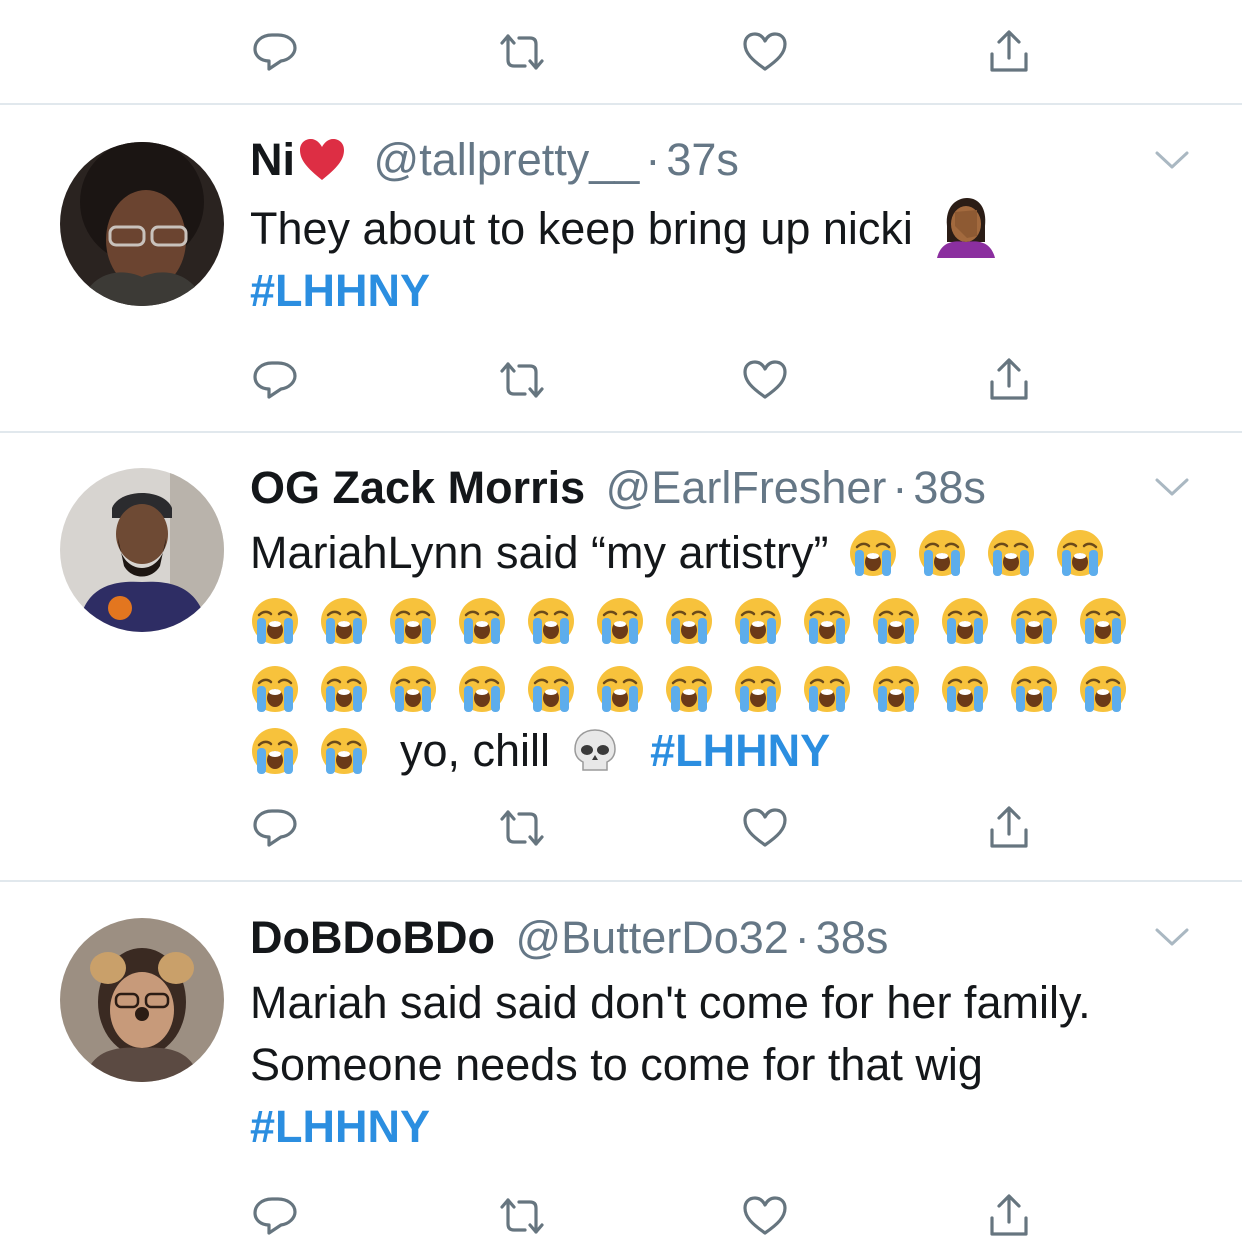 The image size is (1242, 1256). What do you see at coordinates (730, 259) in the screenshot?
I see `tweet-text: They about to keep bring up nicki #LHHNY` at bounding box center [730, 259].